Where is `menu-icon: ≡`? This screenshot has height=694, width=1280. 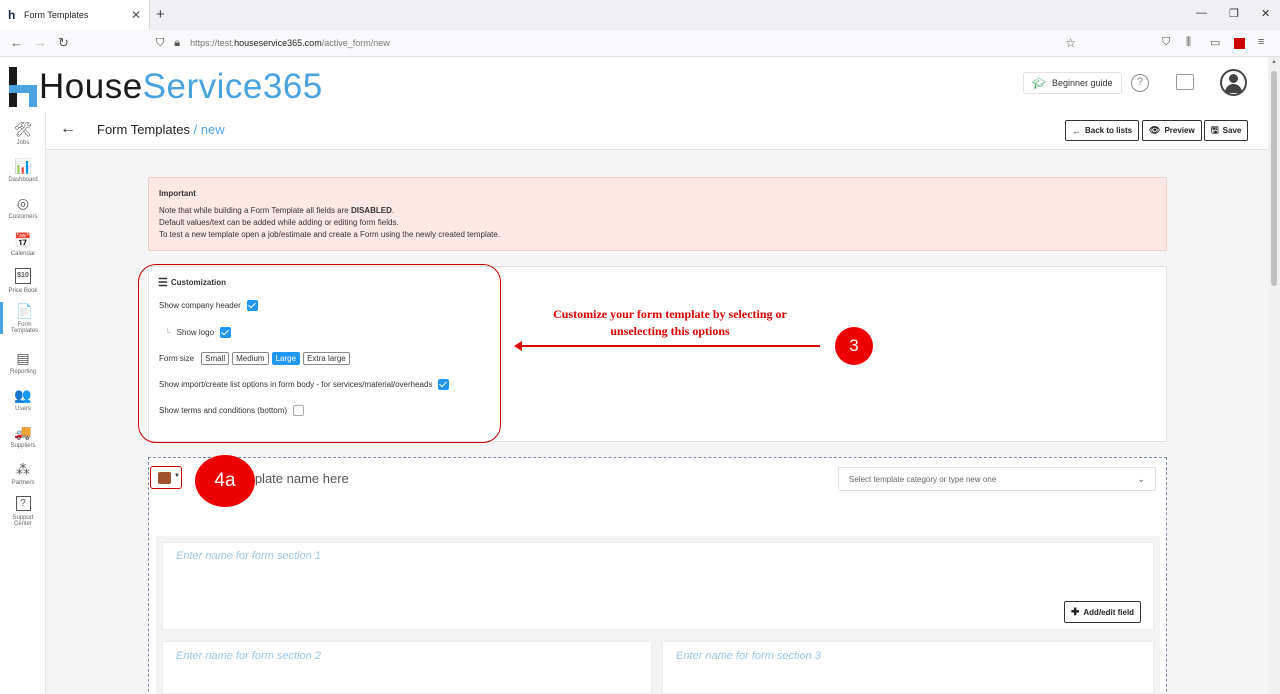
menu-icon: ≡ is located at coordinates (1261, 42).